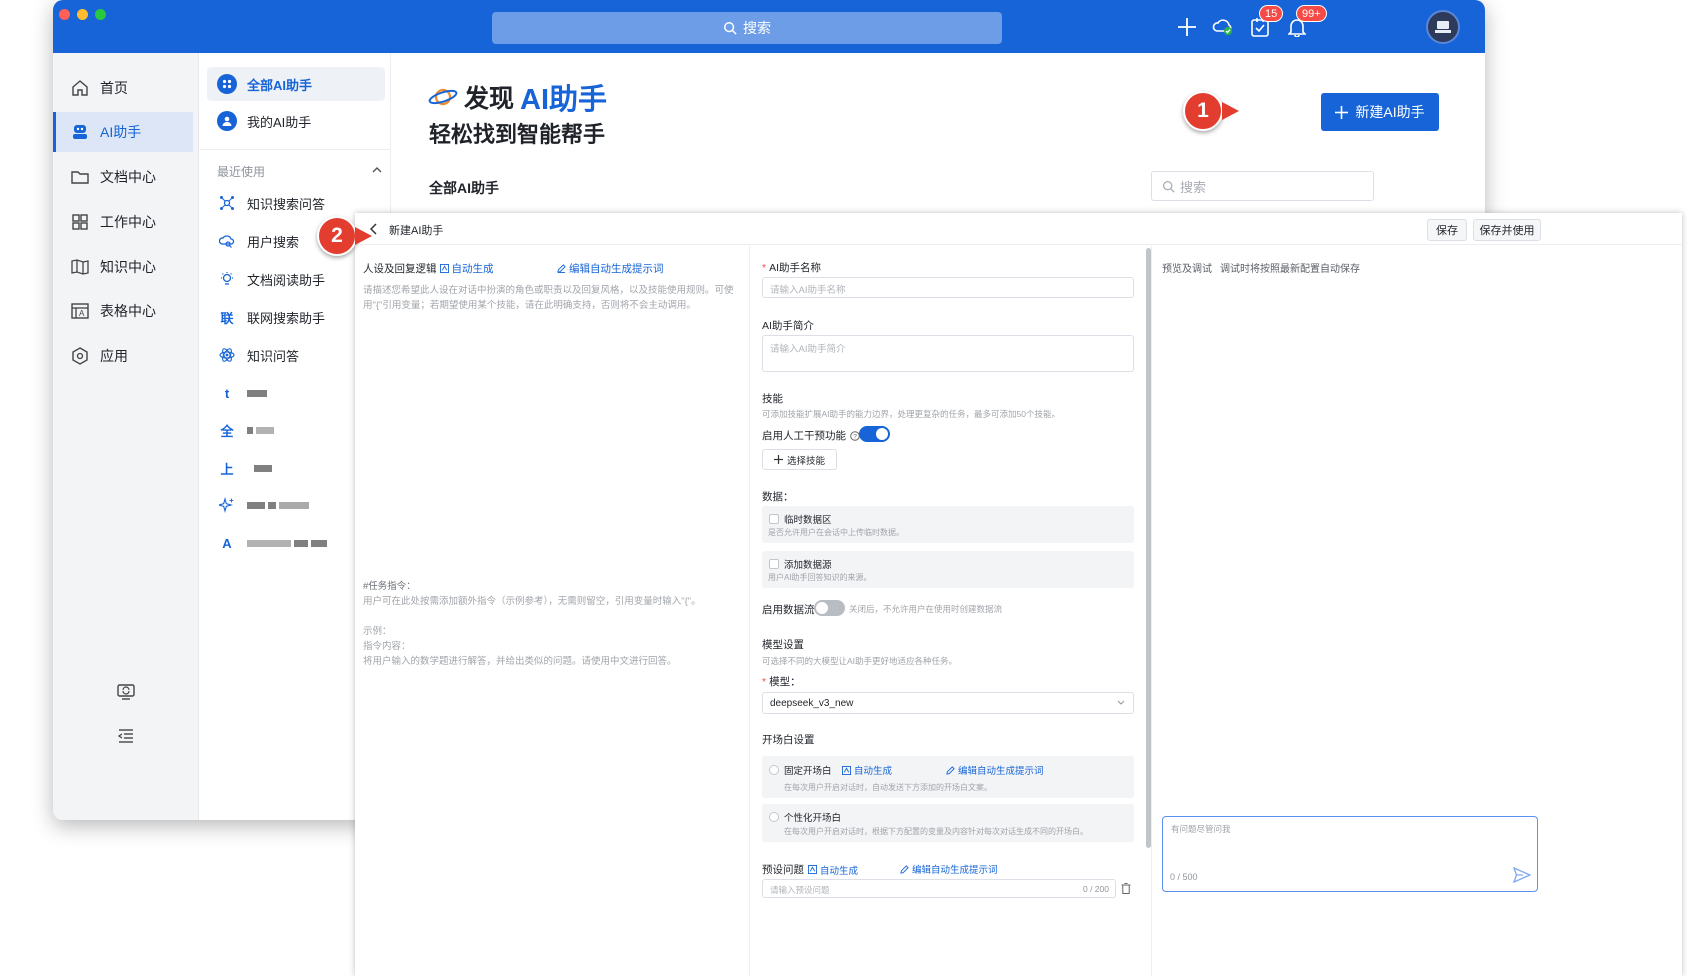 Image resolution: width=1687 pixels, height=976 pixels. I want to click on data-source-checkbox, so click(774, 564).